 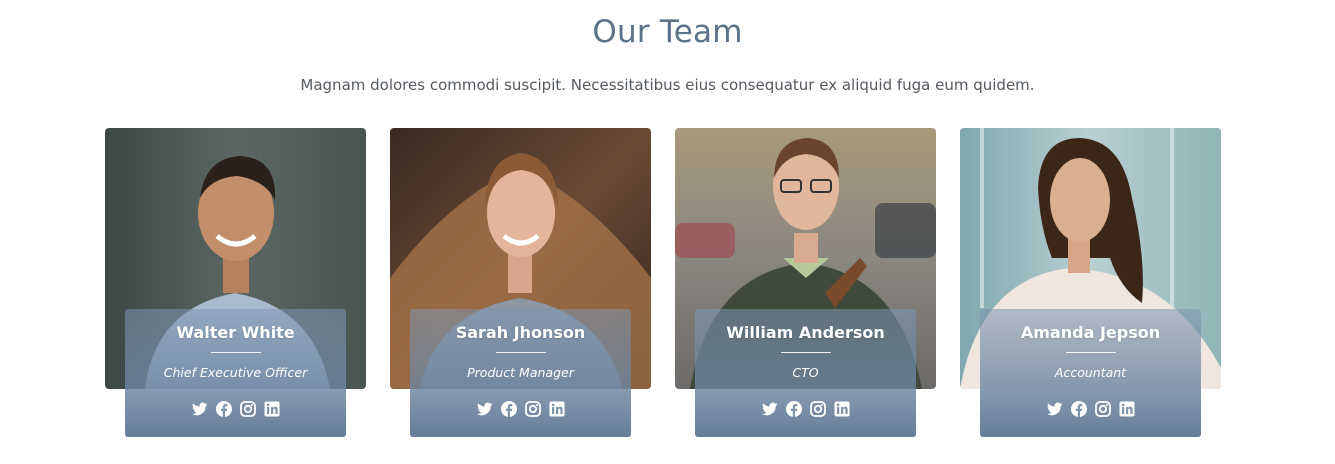 I want to click on member-info-panel: Amanda Jepson Accountant, so click(x=1090, y=373).